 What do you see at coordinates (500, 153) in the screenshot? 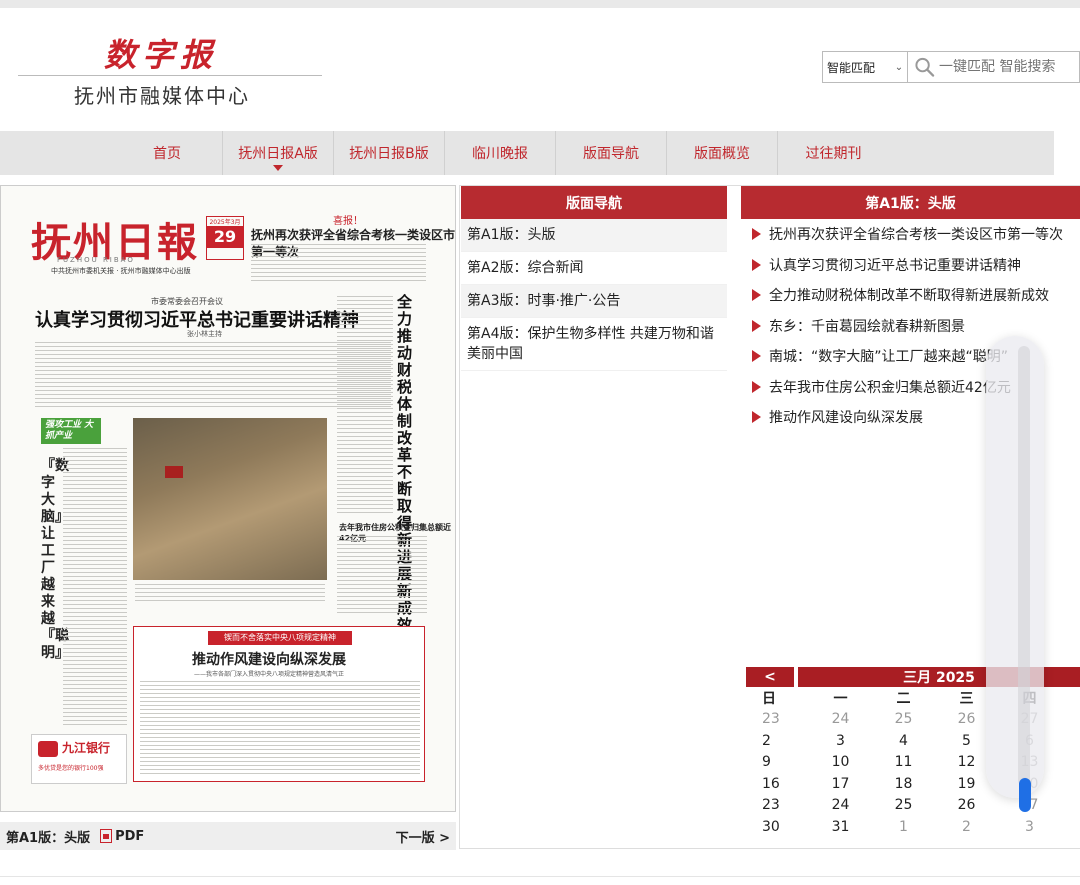
I see `nav-item-linchuan-evening: 临川晚报` at bounding box center [500, 153].